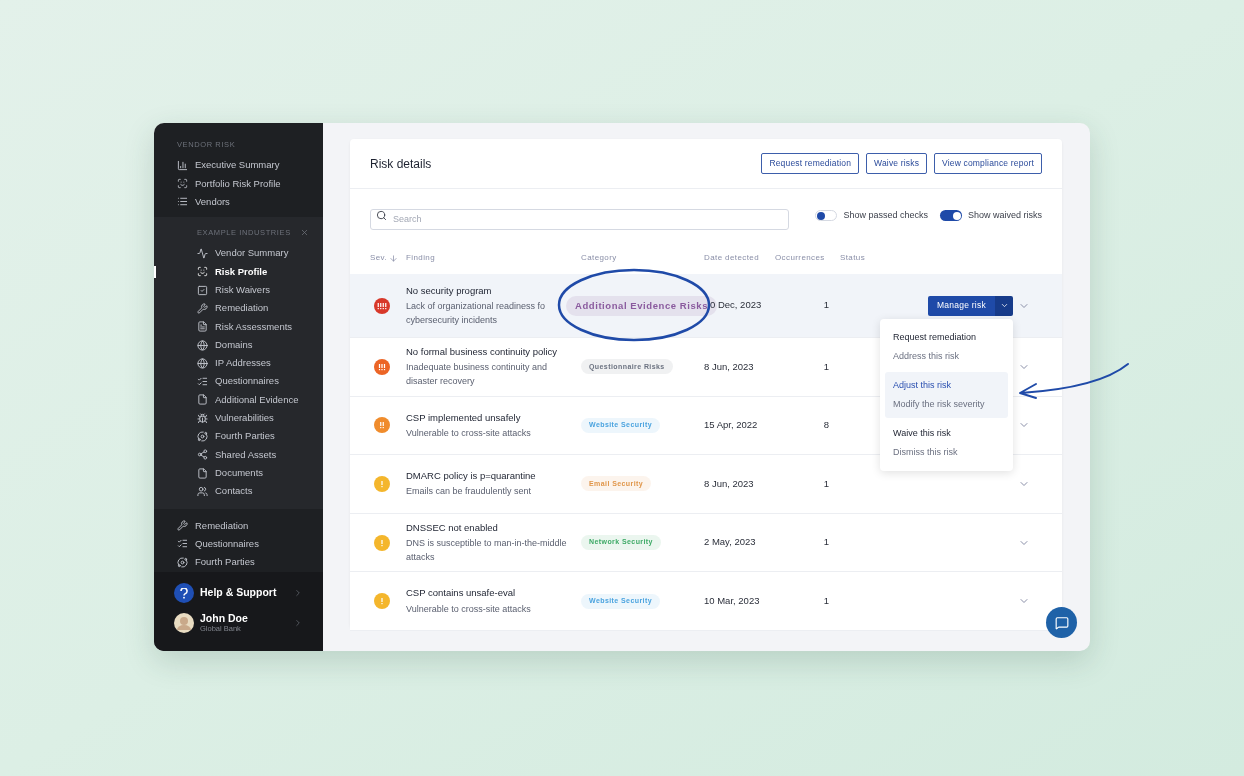 This screenshot has width=1244, height=776. Describe the element at coordinates (599, 258) in the screenshot. I see `column-header: Category` at that location.